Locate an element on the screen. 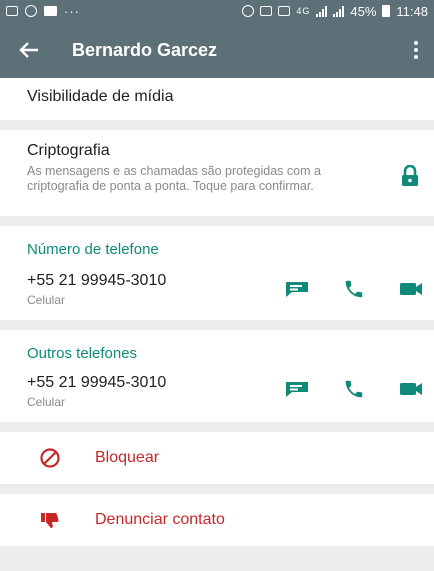 The width and height of the screenshot is (434, 571). thumbs-down-icon is located at coordinates (50, 520).